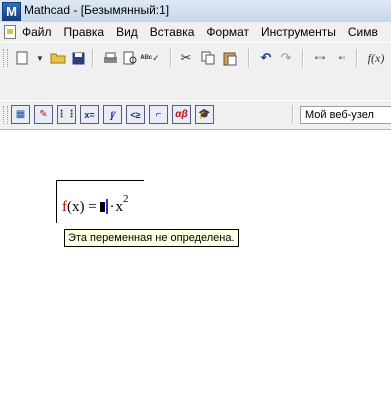 The height and width of the screenshot is (401, 391). Describe the element at coordinates (363, 32) in the screenshot. I see `menu-symbolics: Симв` at that location.